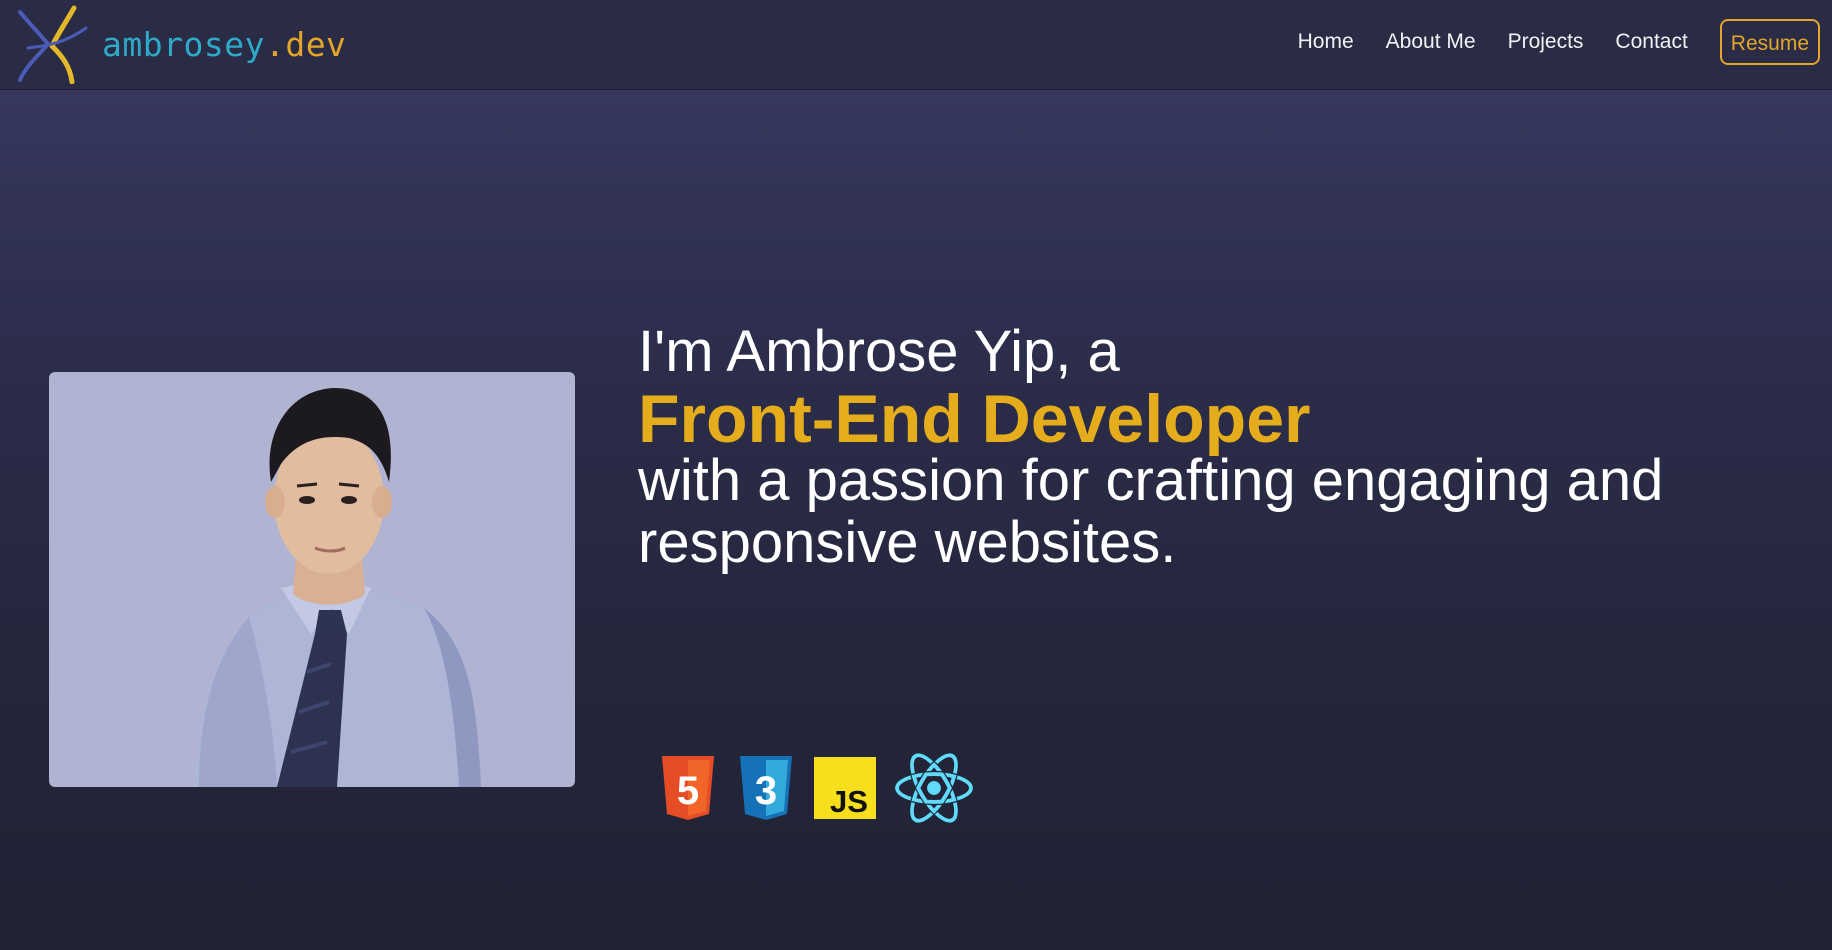  What do you see at coordinates (1546, 42) in the screenshot?
I see `nav-link-projects: Projects` at bounding box center [1546, 42].